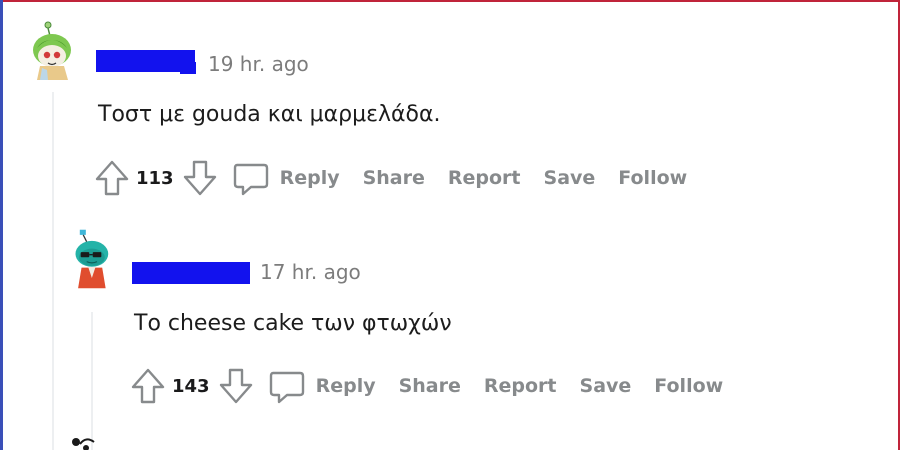  What do you see at coordinates (82, 441) in the screenshot?
I see `snoo-avatar-partial-icon` at bounding box center [82, 441].